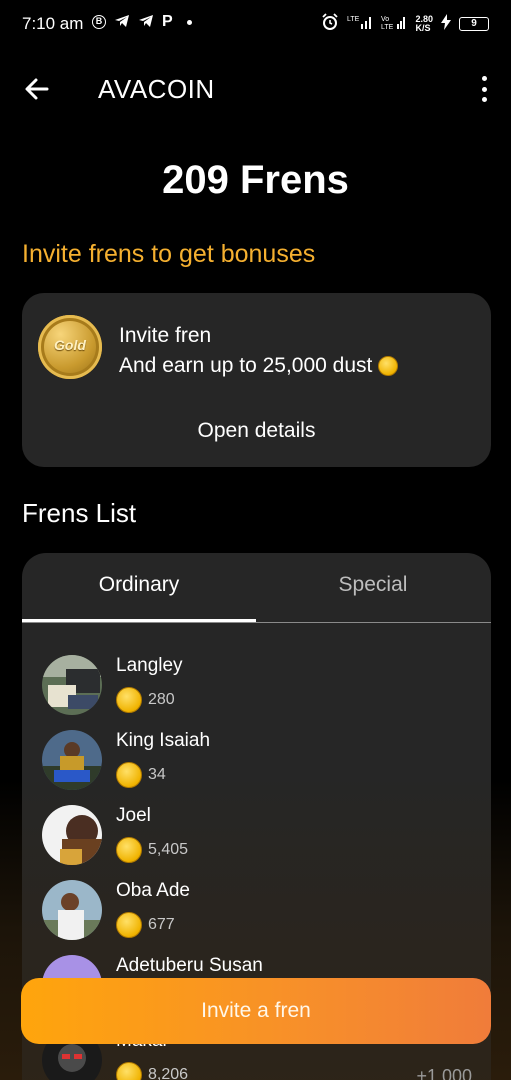  What do you see at coordinates (256, 1011) in the screenshot?
I see `invite-fren-button: Invite a fren` at bounding box center [256, 1011].